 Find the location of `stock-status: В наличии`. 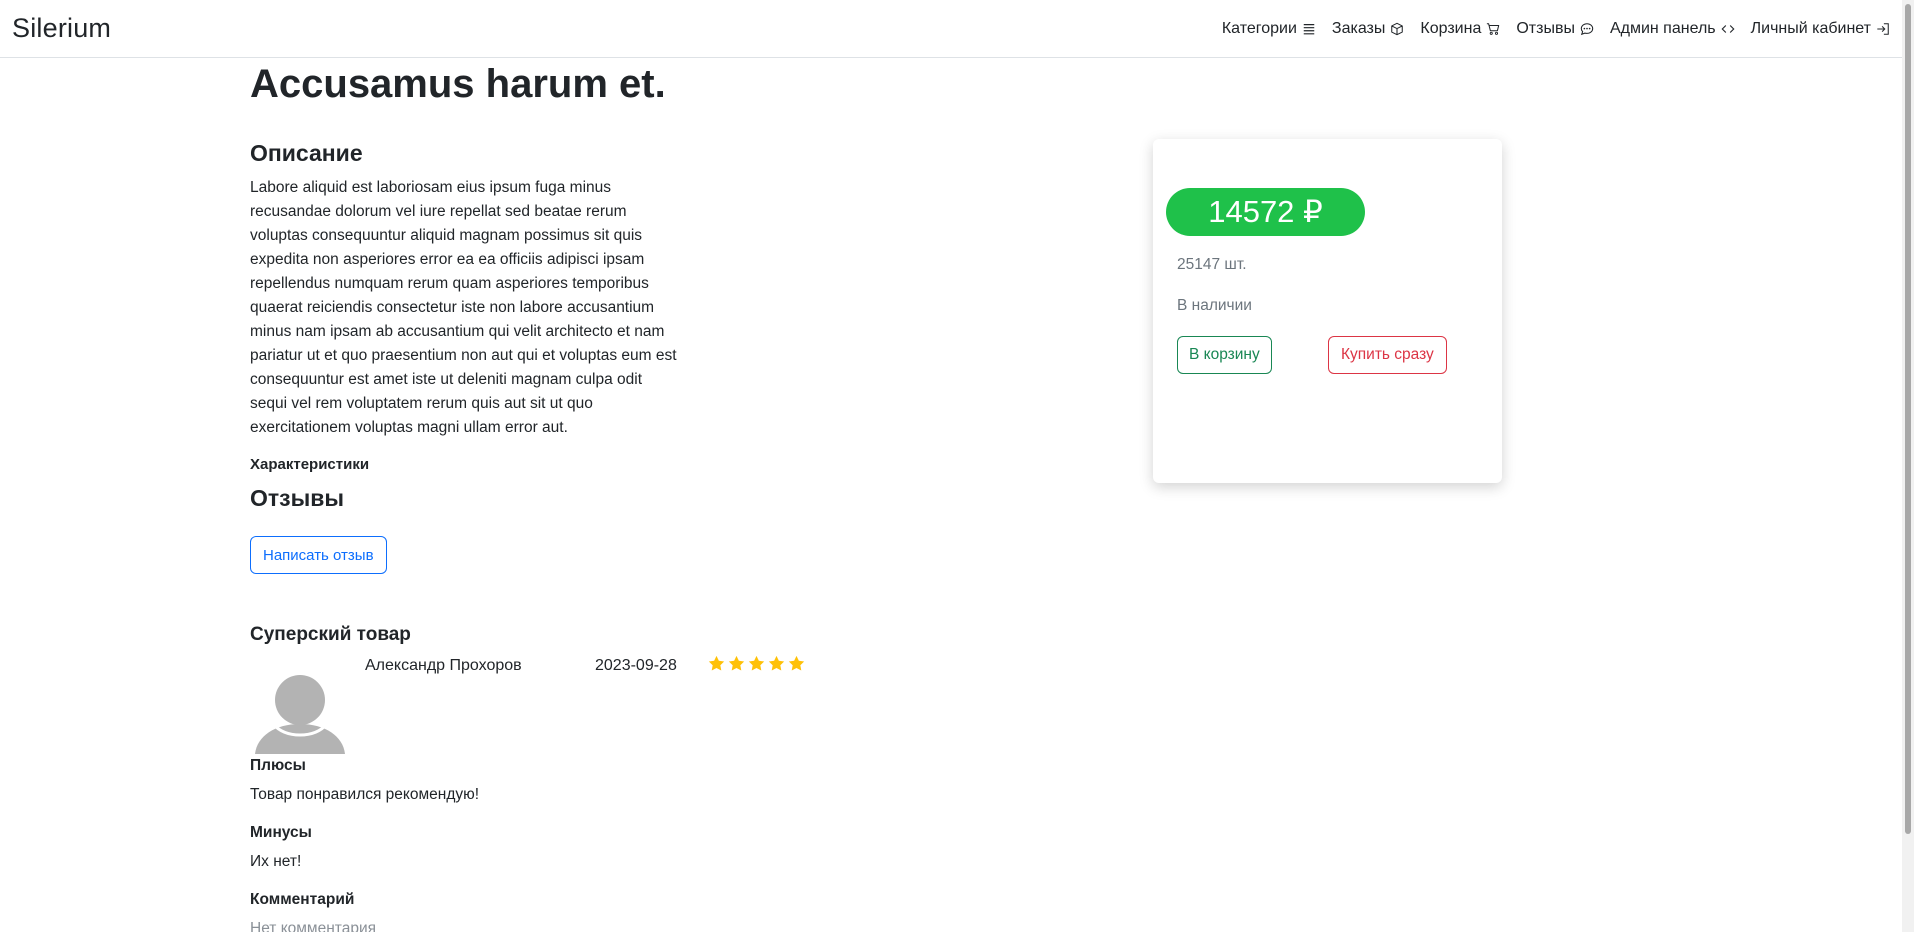

stock-status: В наличии is located at coordinates (1214, 305).